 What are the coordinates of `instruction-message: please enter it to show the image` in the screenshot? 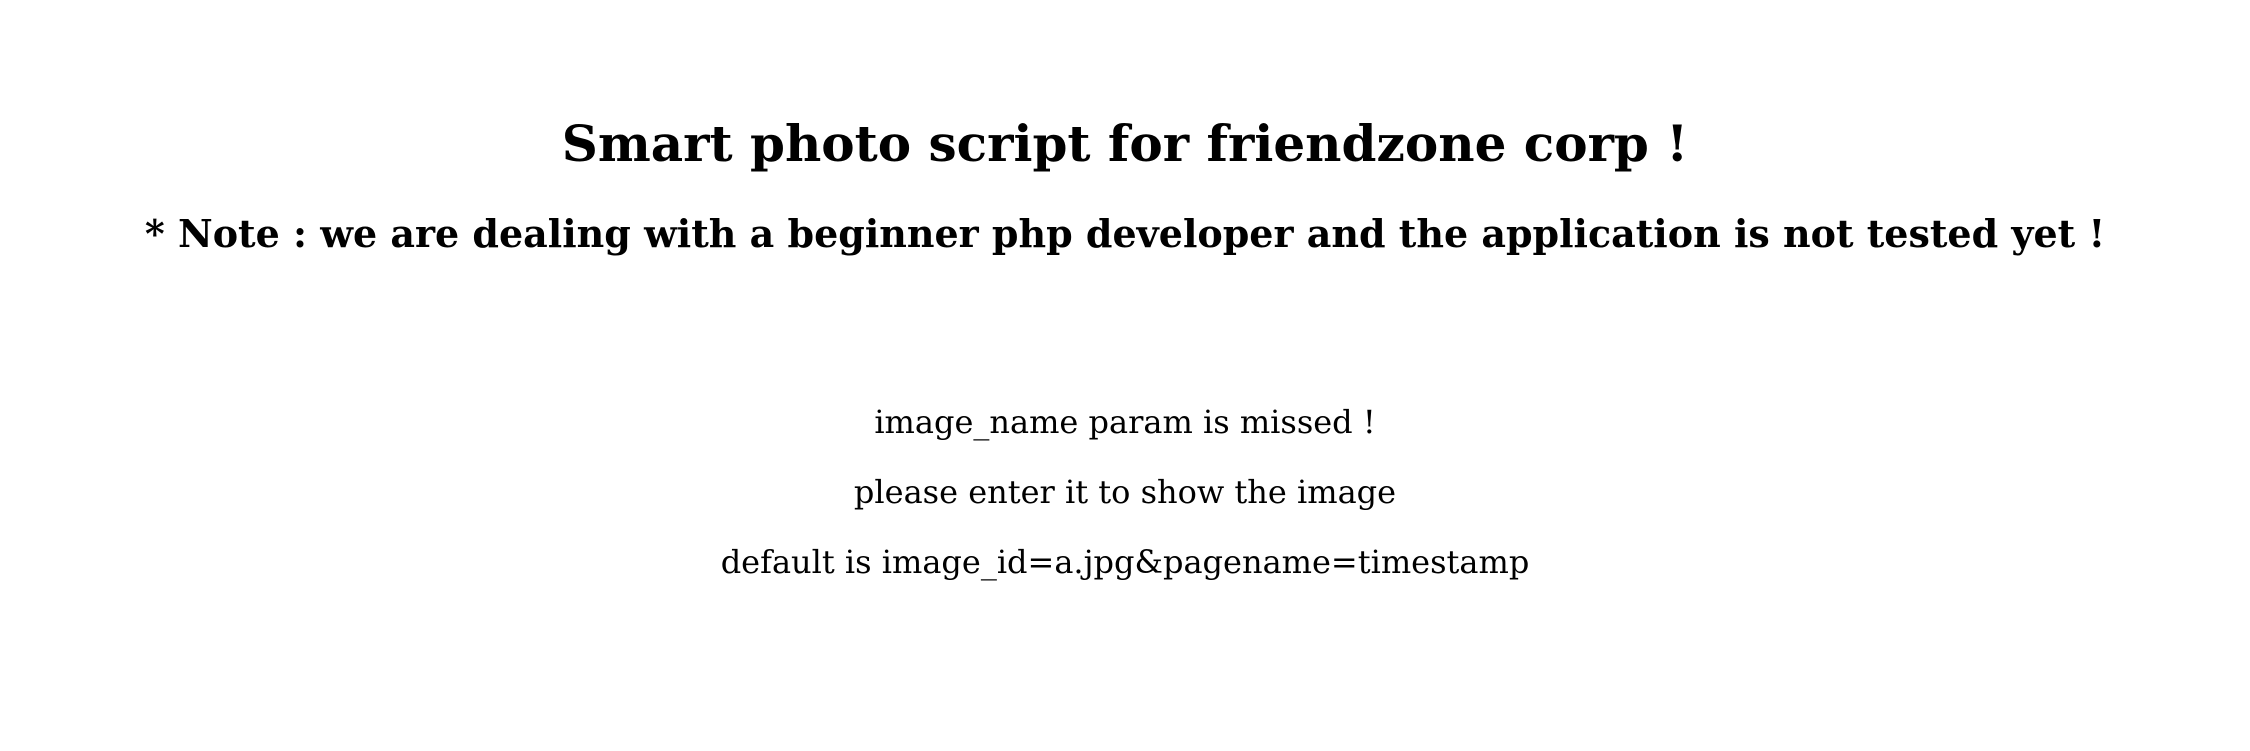 It's located at (1125, 492).